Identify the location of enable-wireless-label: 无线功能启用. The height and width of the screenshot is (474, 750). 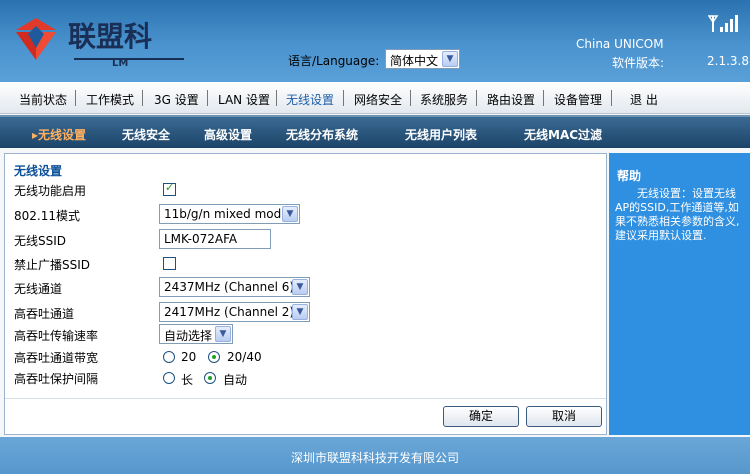
(50, 191).